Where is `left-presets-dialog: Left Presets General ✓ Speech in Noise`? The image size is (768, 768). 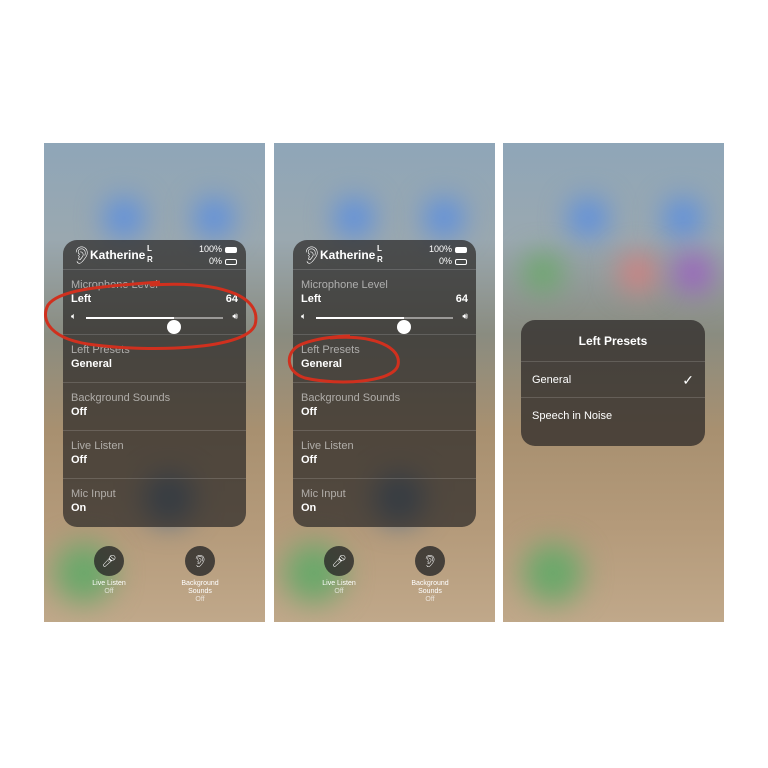 left-presets-dialog: Left Presets General ✓ Speech in Noise is located at coordinates (613, 383).